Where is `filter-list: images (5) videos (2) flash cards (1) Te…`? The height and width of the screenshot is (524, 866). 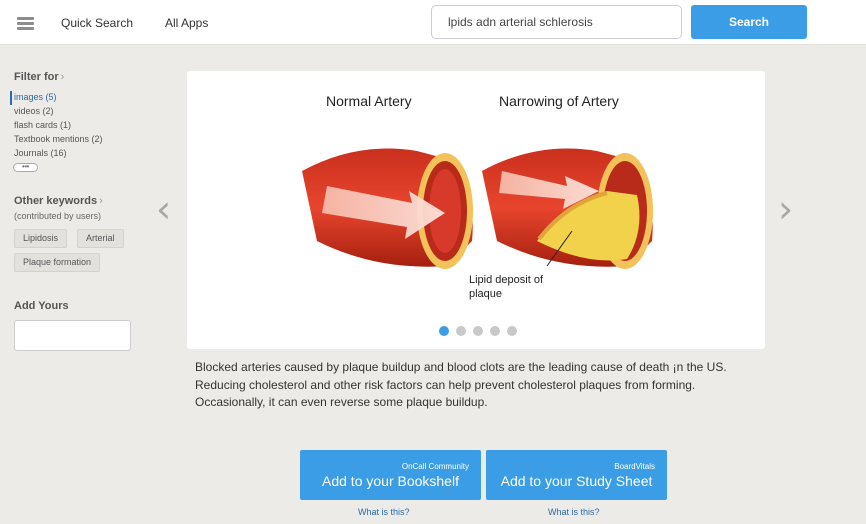 filter-list: images (5) videos (2) flash cards (1) Te… is located at coordinates (56, 126).